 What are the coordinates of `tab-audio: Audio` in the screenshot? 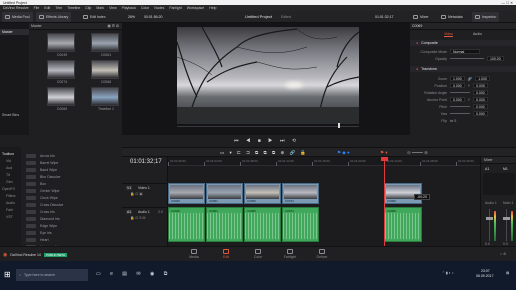 It's located at (477, 34).